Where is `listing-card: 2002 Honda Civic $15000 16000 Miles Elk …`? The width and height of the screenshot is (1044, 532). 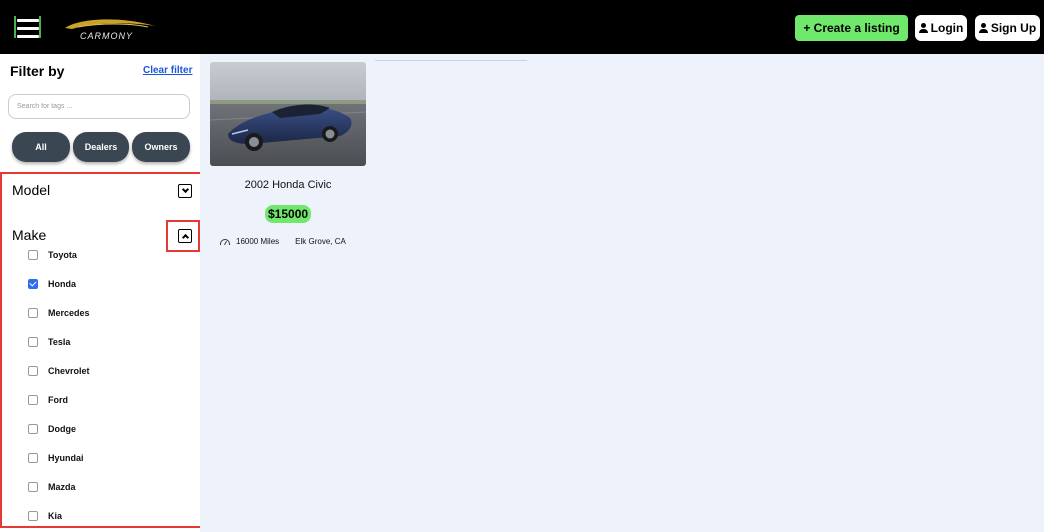
listing-card: 2002 Honda Civic $15000 16000 Miles Elk … is located at coordinates (288, 157).